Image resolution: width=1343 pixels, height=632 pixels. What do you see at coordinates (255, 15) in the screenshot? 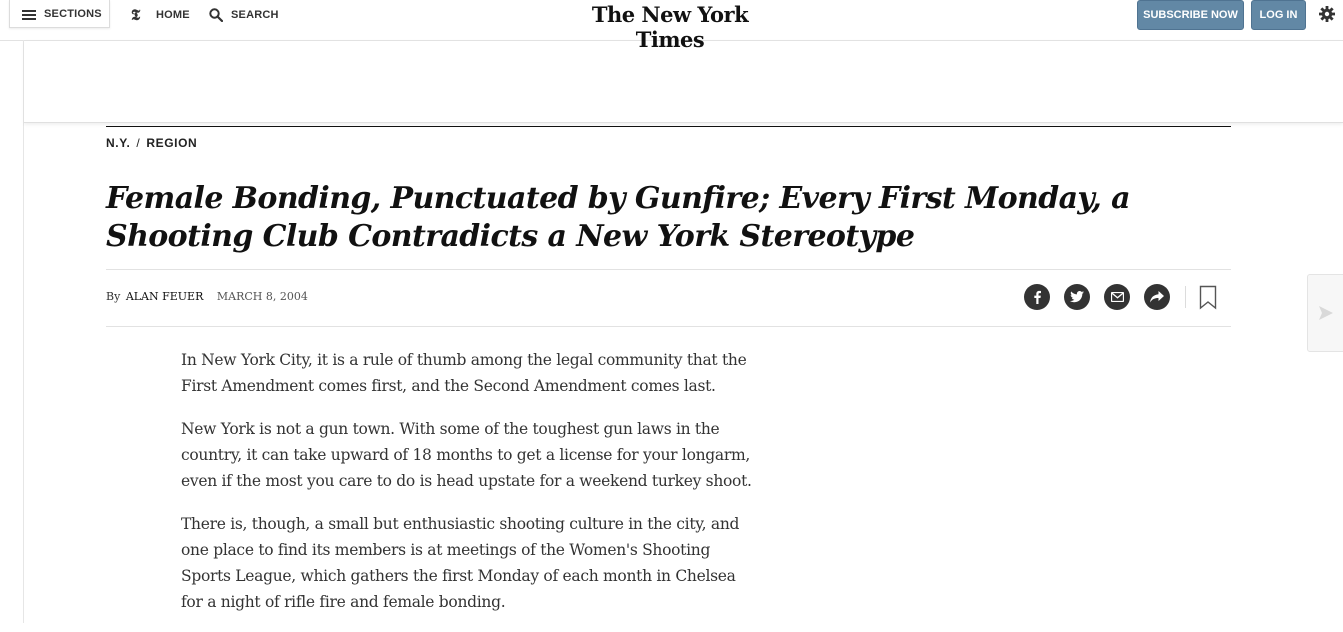
I see `search-label: SEARCH` at bounding box center [255, 15].